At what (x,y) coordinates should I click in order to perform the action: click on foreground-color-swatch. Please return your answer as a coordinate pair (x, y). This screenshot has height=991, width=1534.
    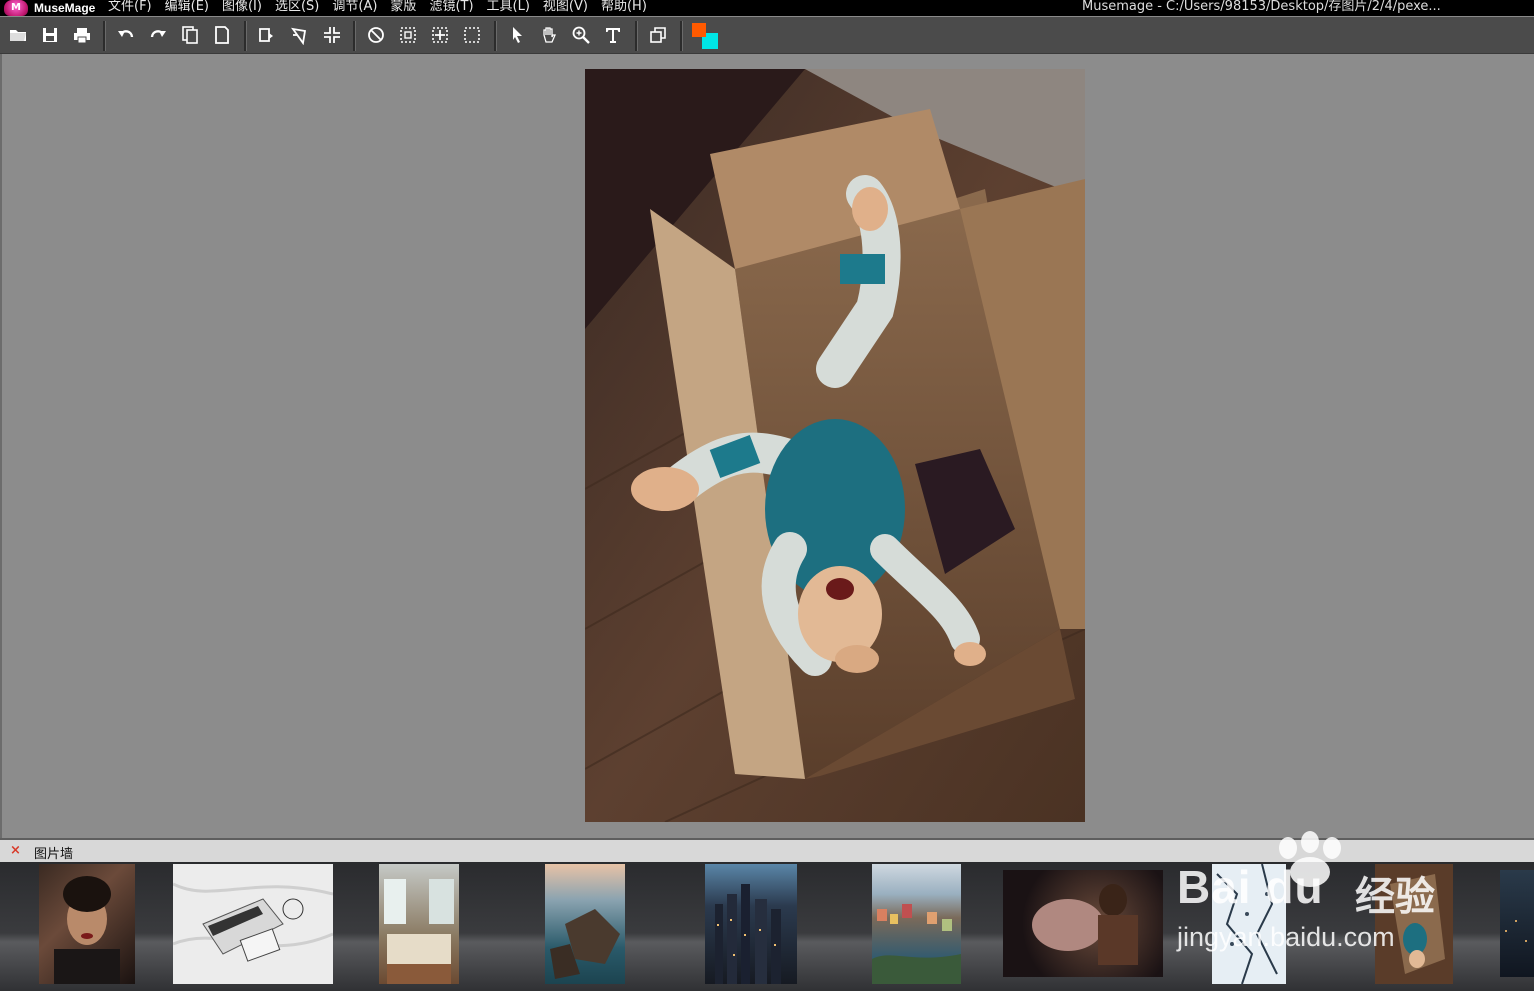
    Looking at the image, I should click on (699, 30).